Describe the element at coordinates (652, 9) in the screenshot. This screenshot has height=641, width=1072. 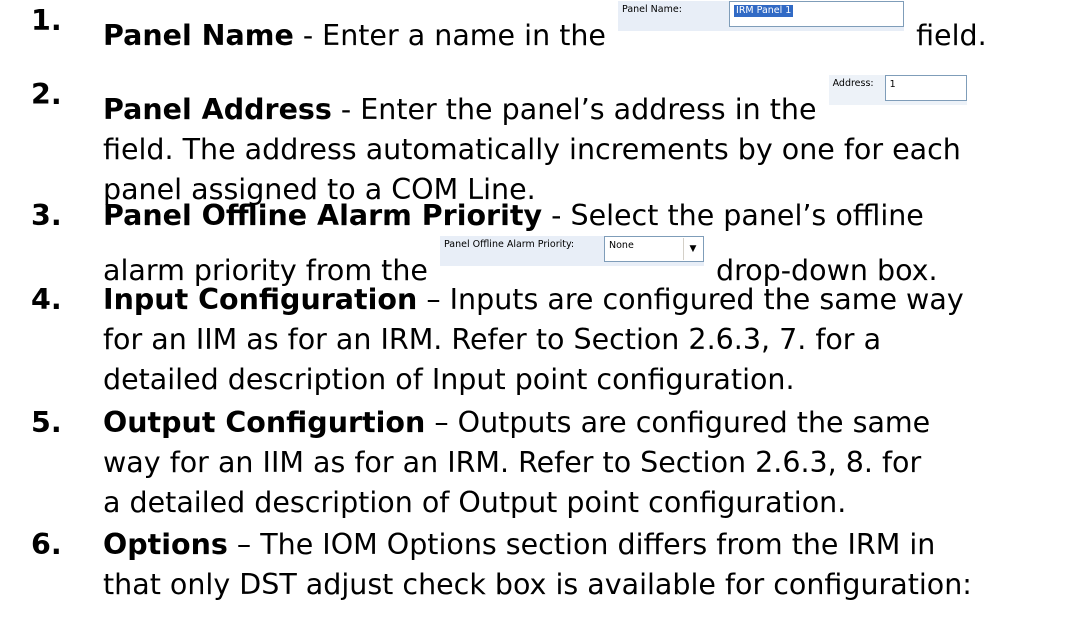
I see `panel-name-label: Panel Name:` at that location.